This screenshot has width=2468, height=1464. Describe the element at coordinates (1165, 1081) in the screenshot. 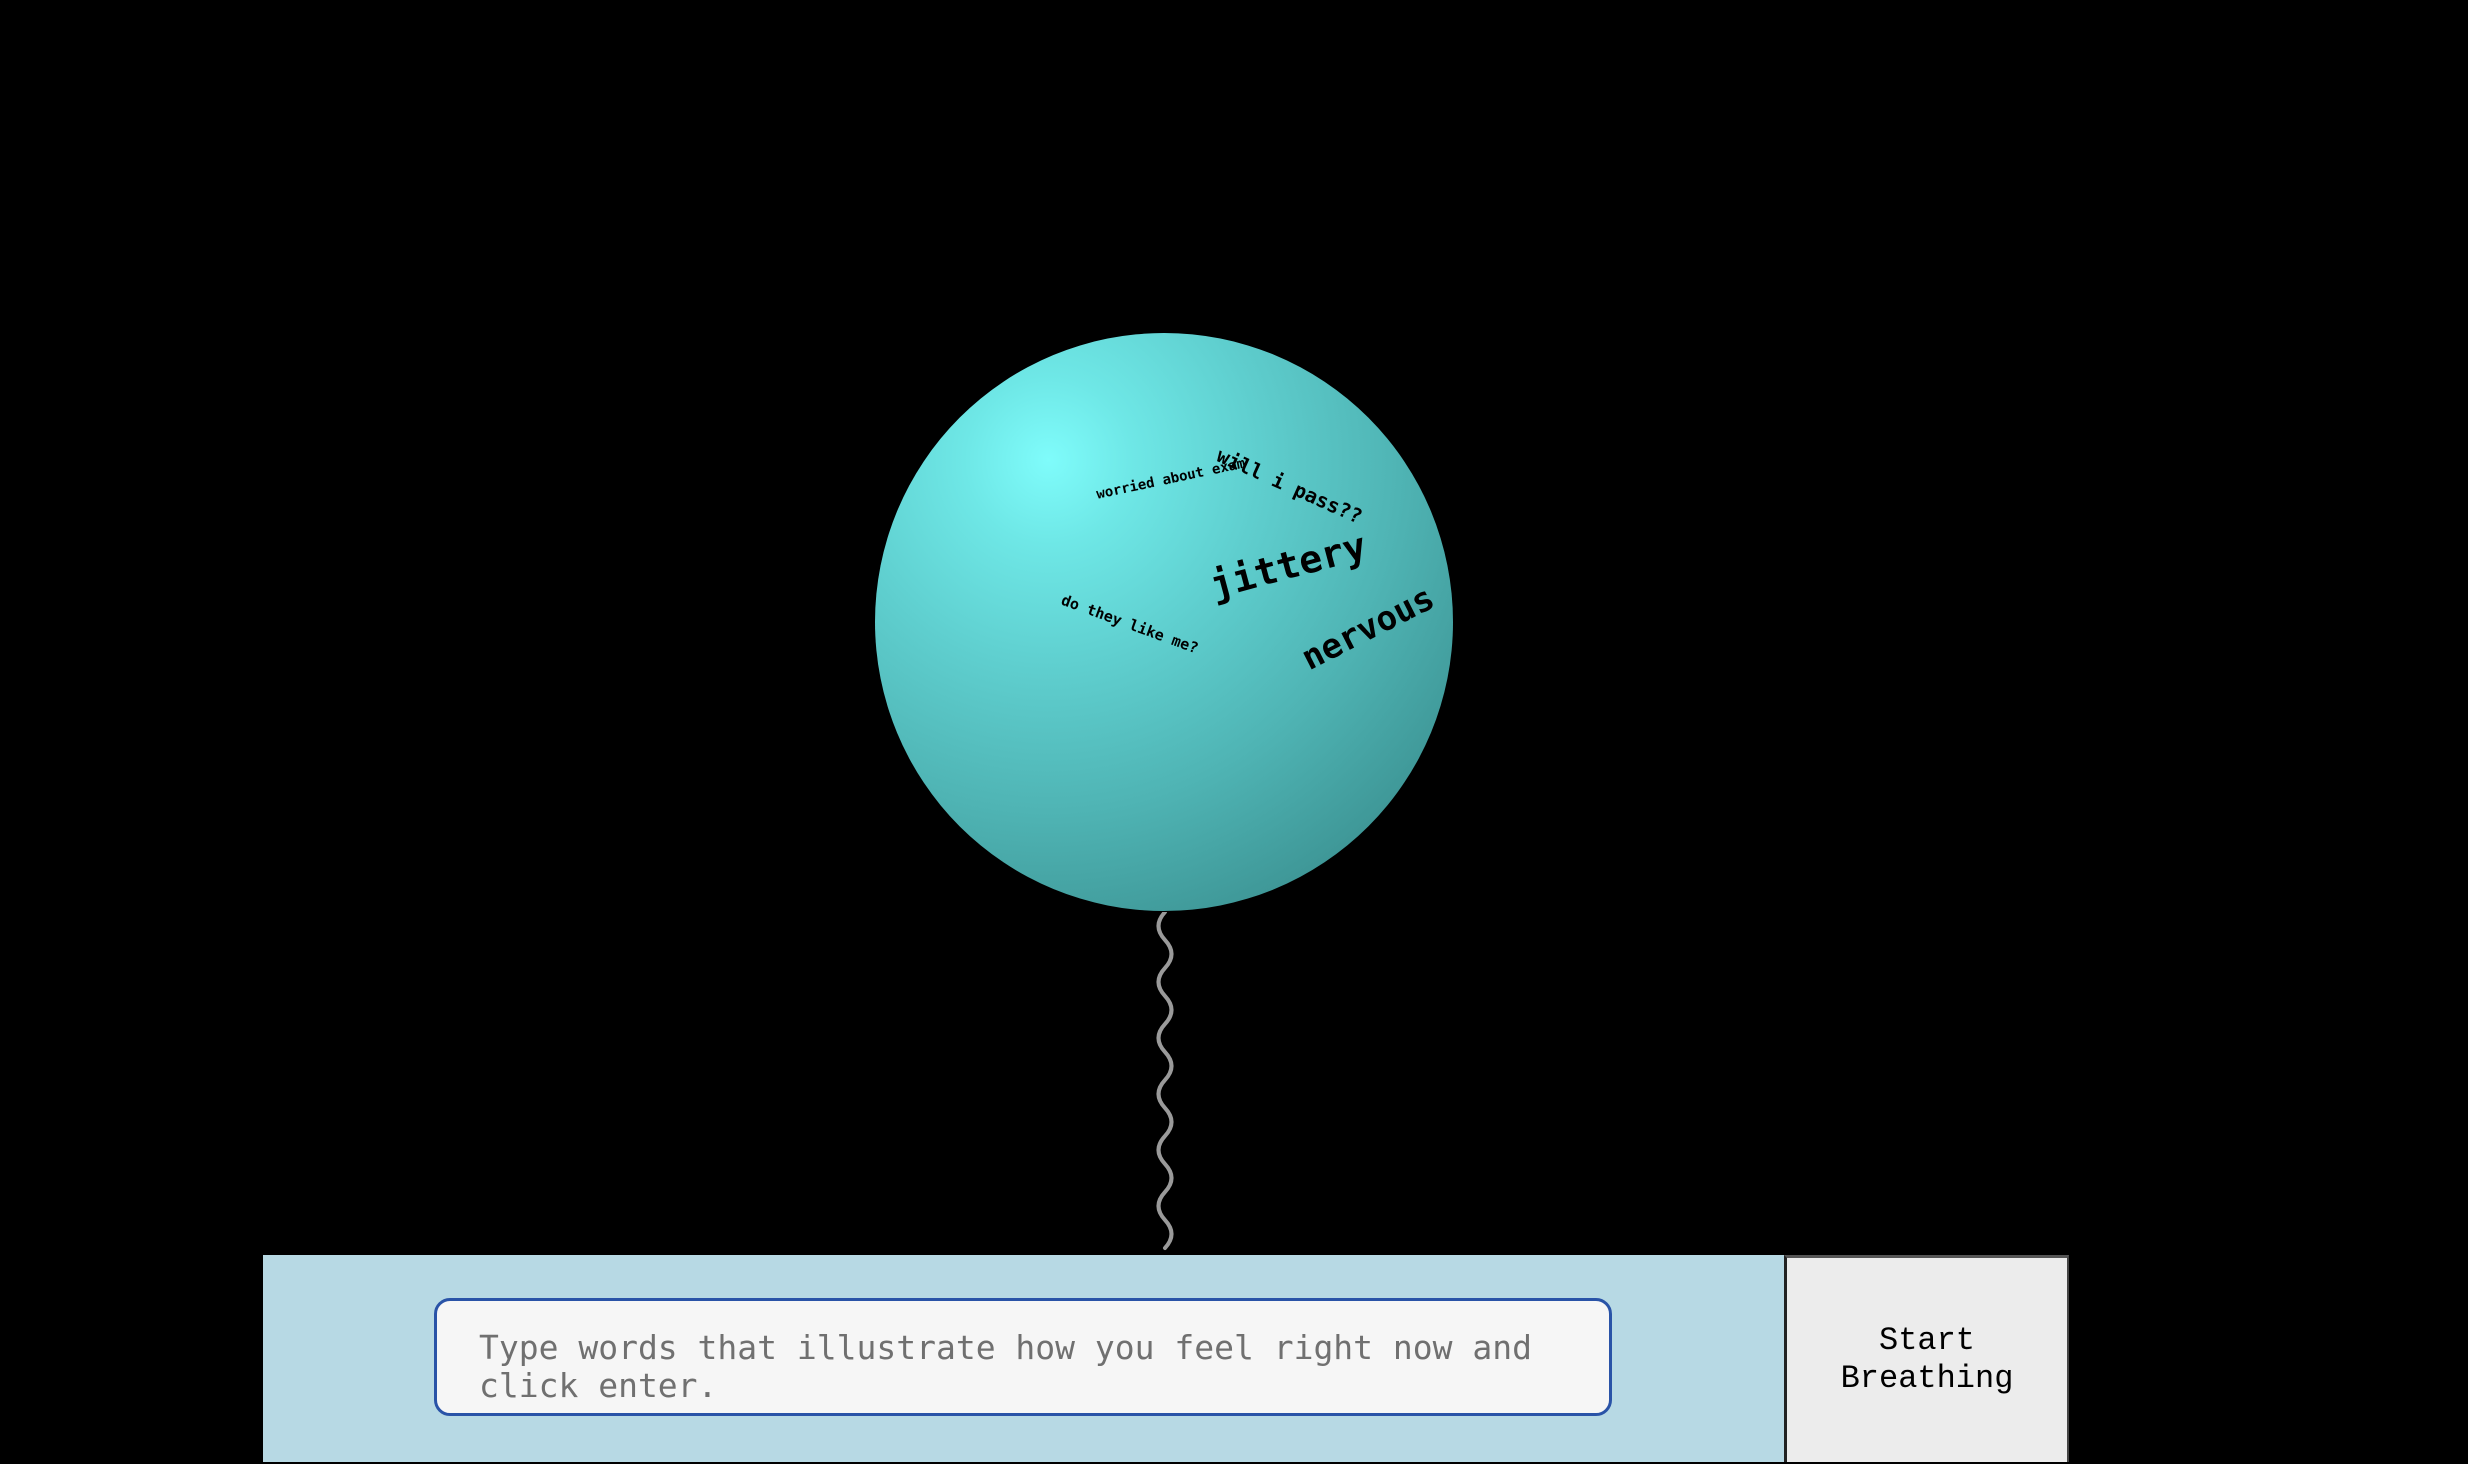

I see `balloon-string` at that location.